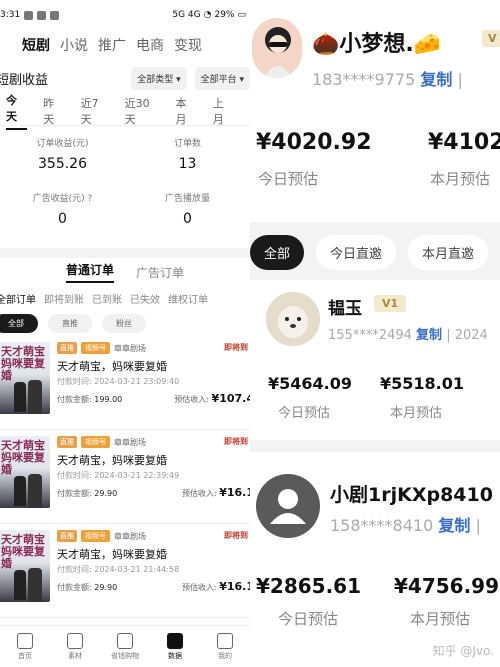  I want to click on stat-label: 广告播放量, so click(187, 199).